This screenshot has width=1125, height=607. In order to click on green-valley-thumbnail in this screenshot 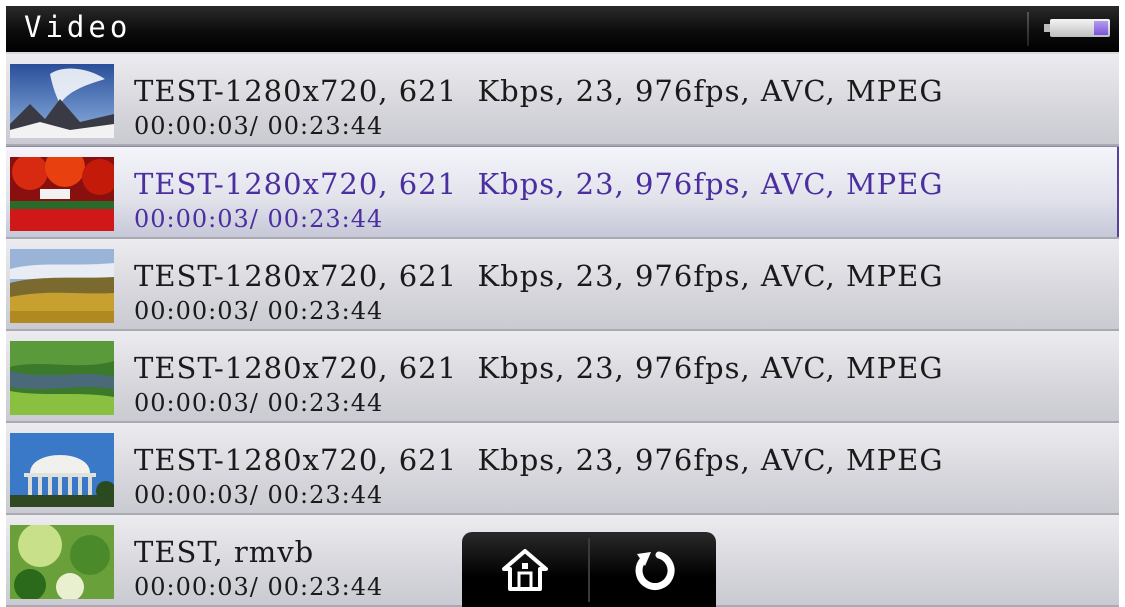, I will do `click(62, 378)`.